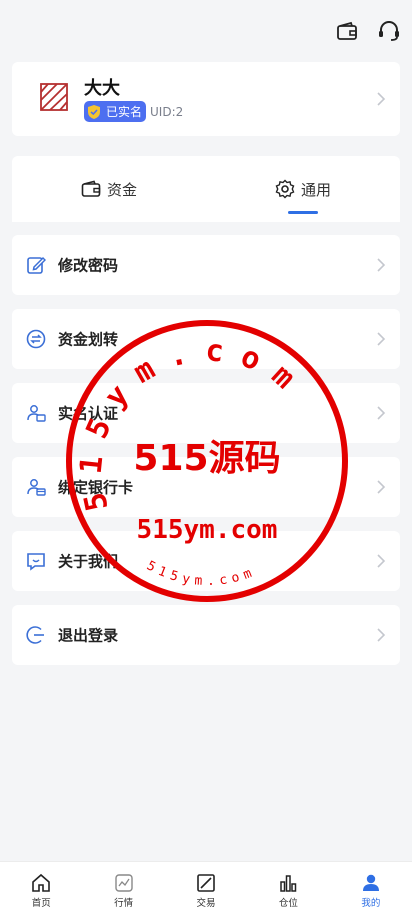 The height and width of the screenshot is (915, 412). What do you see at coordinates (96, 487) in the screenshot?
I see `menu-label: 绑定银行卡` at bounding box center [96, 487].